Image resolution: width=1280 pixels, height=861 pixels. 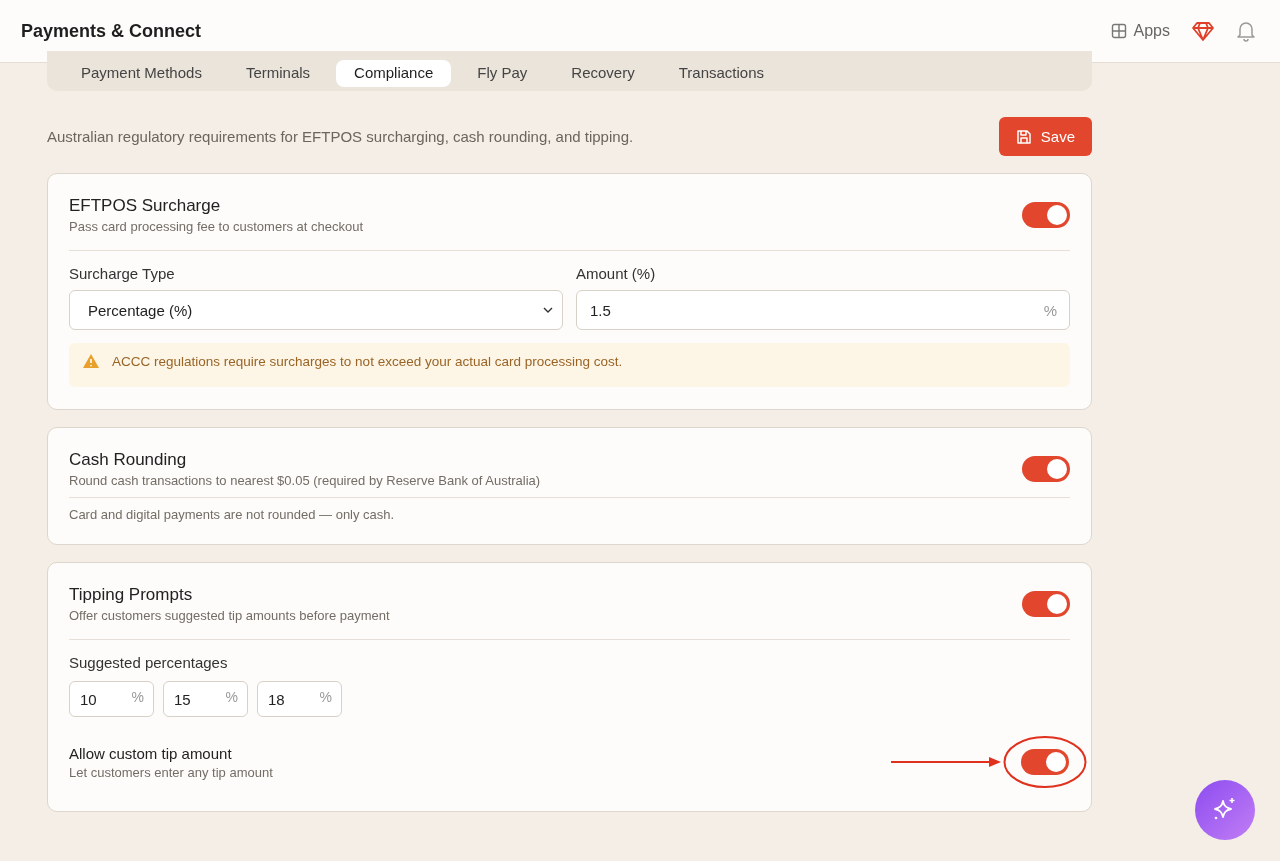 I want to click on section-title: Tipping Prompts, so click(x=131, y=595).